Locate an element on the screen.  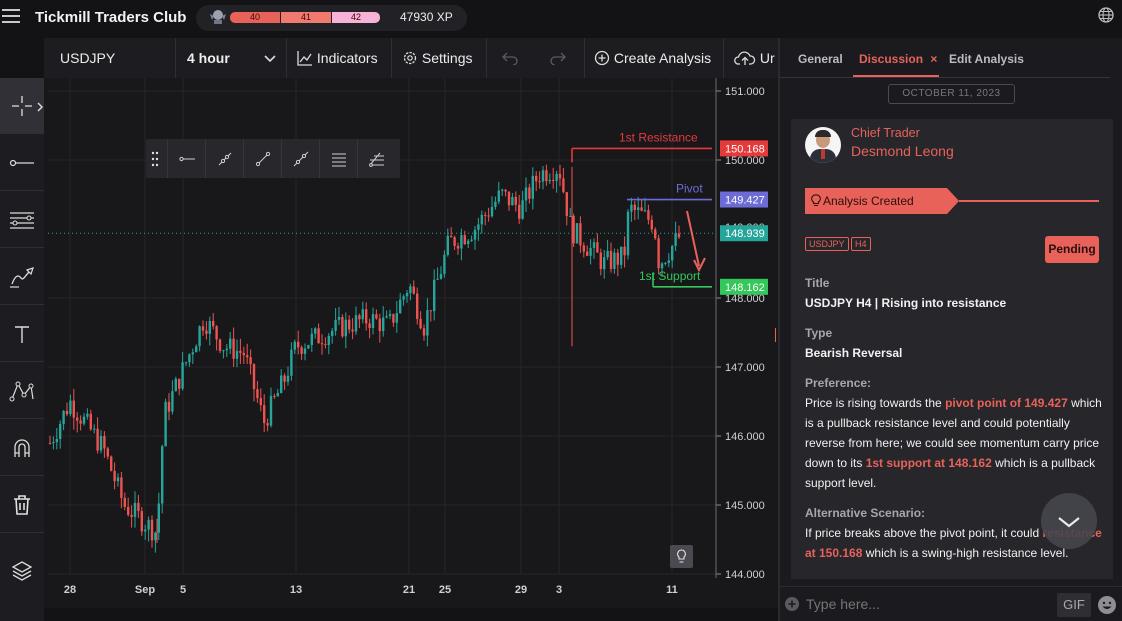
tab-edit-analysis: Edit Analysis is located at coordinates (986, 59).